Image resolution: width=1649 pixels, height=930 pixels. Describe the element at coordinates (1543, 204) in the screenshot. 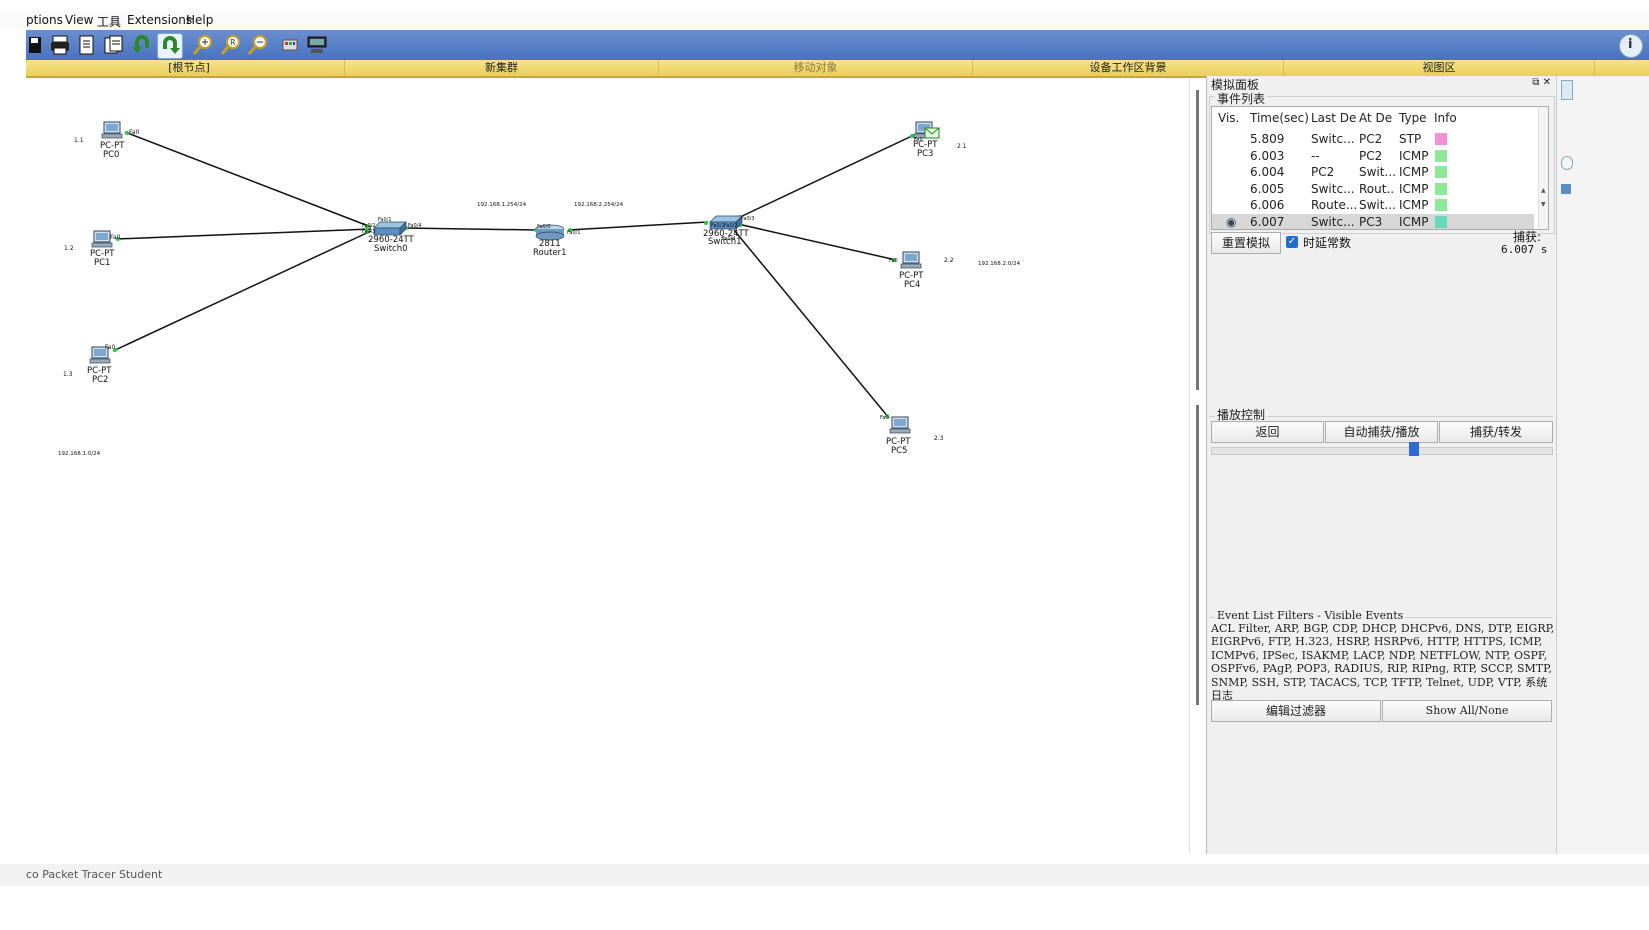

I see `scroll-down-icon: ▼` at that location.